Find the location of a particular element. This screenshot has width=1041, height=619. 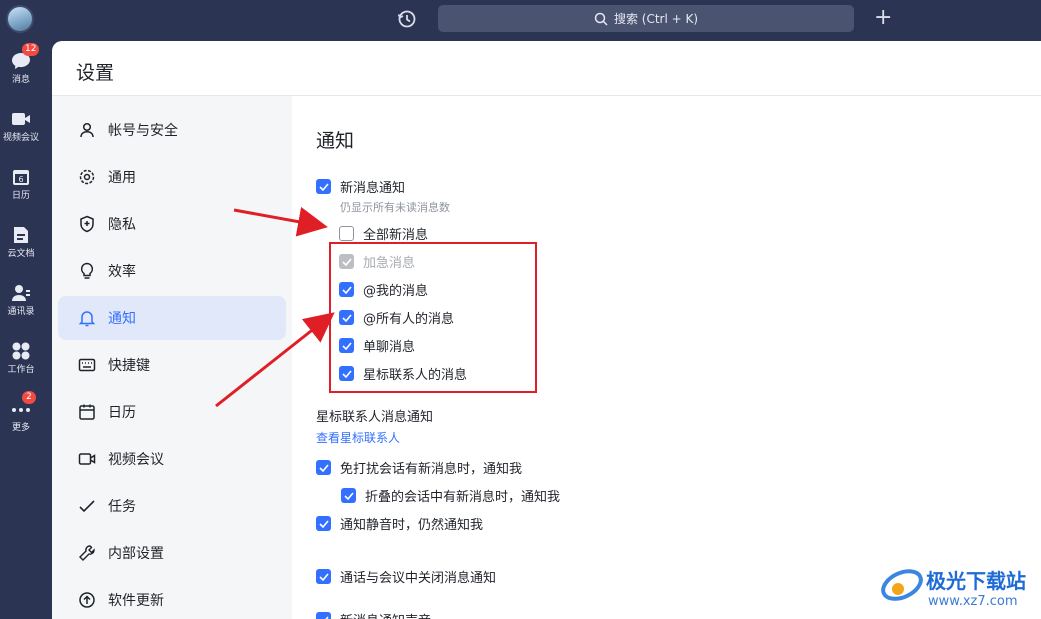

rail-item-contacts: 通讯录 is located at coordinates (21, 300).